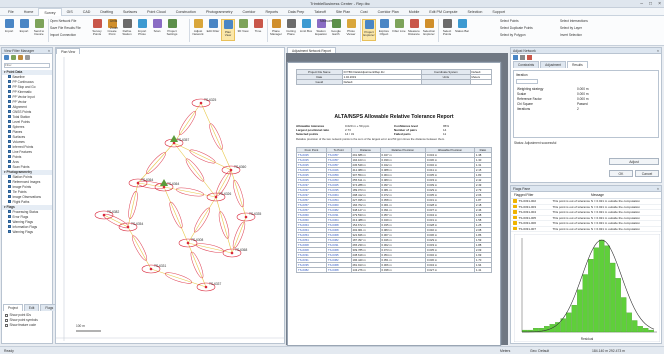 The image size is (664, 354). What do you see at coordinates (505, 351) in the screenshot?
I see `status-units: Meters` at bounding box center [505, 351].